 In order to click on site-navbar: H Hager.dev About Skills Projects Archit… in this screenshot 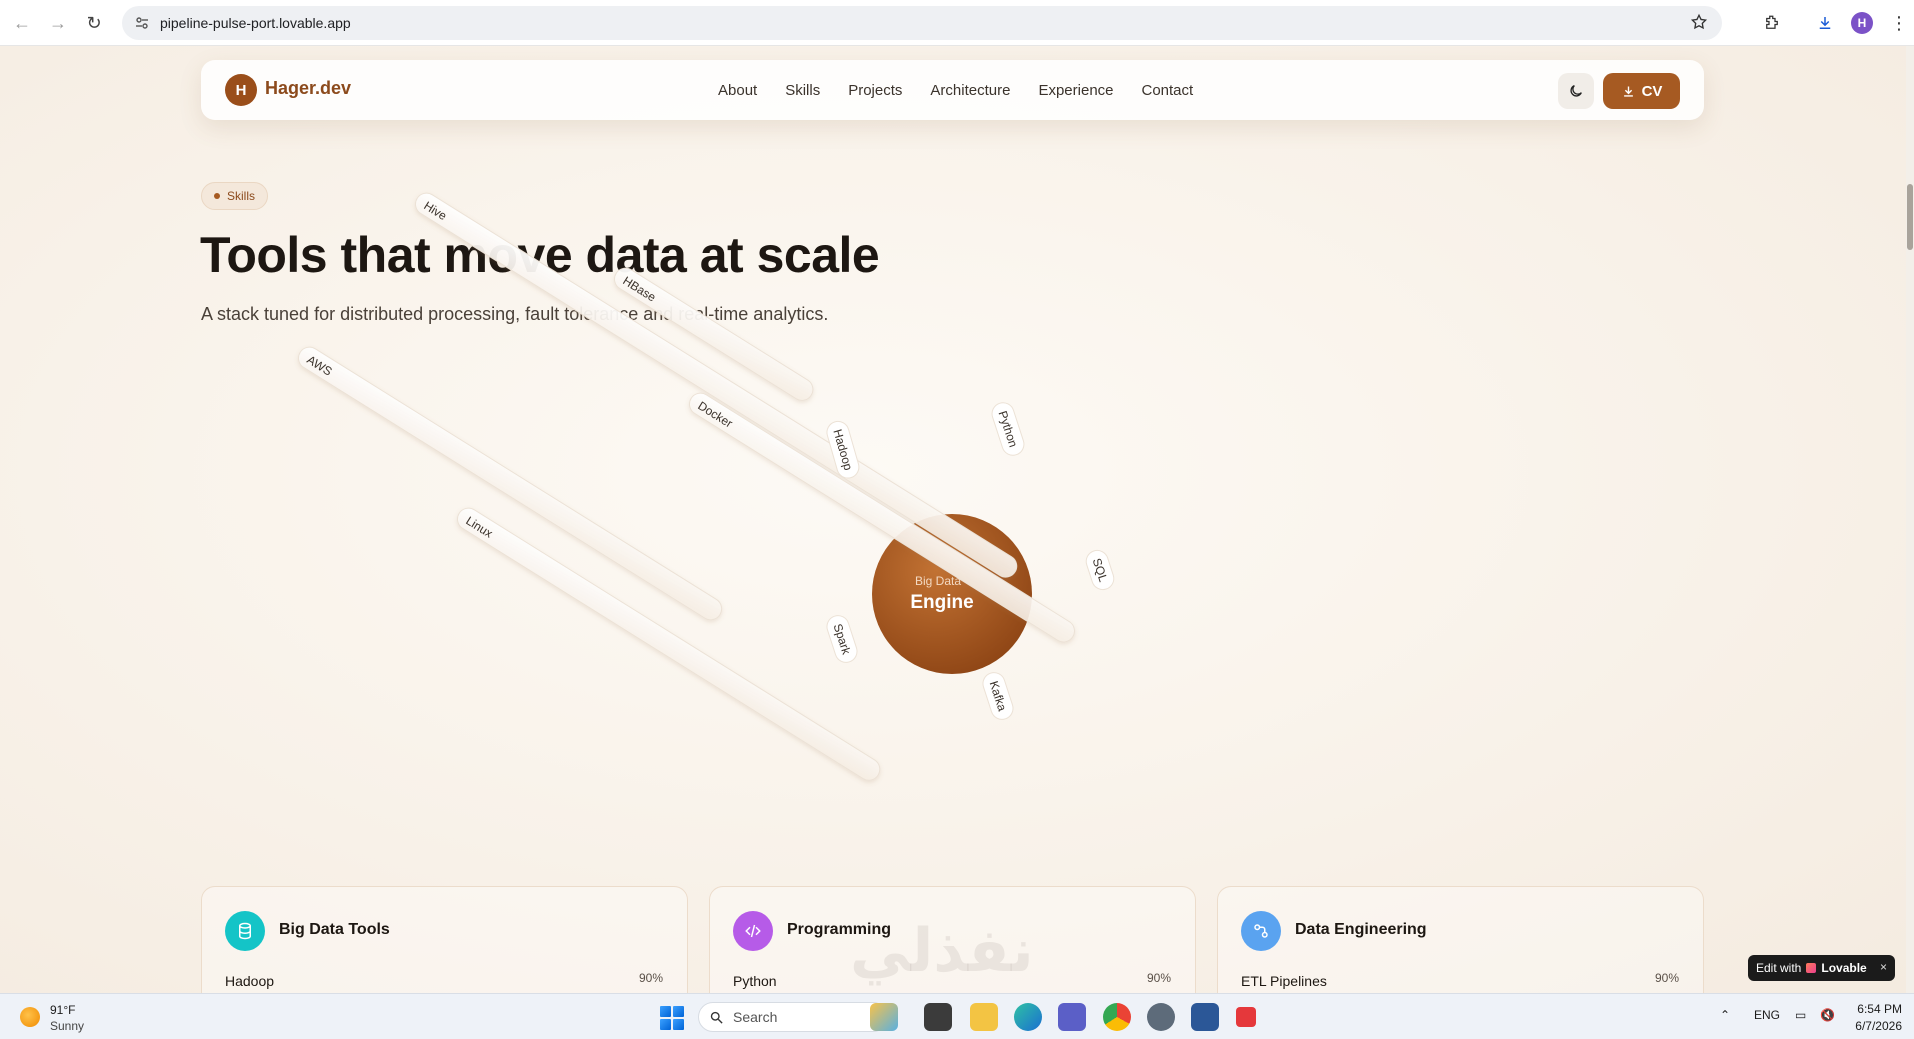, I will do `click(952, 90)`.